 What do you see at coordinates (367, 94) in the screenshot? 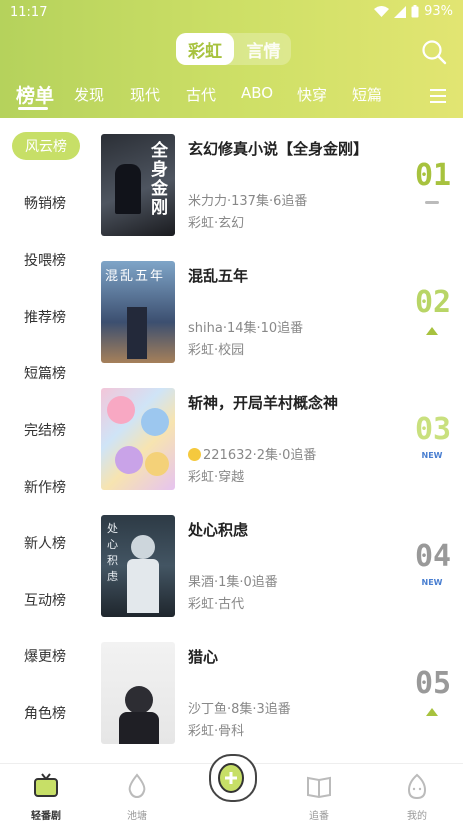
I see `tab-short: 短篇` at bounding box center [367, 94].